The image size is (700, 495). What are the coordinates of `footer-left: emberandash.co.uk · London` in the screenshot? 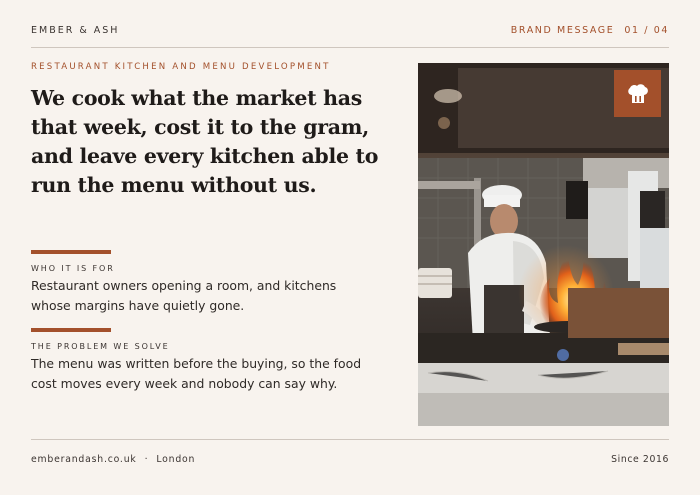 It's located at (113, 459).